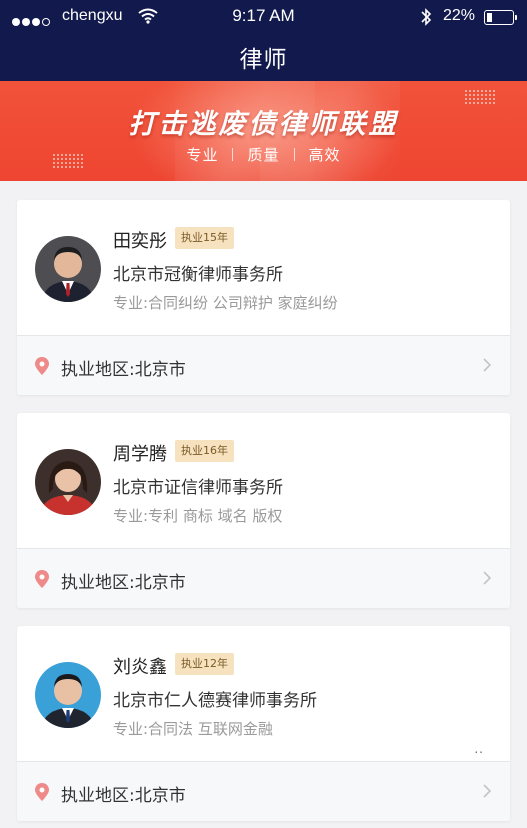 The height and width of the screenshot is (828, 527). What do you see at coordinates (204, 238) in the screenshot?
I see `experience-badge: 执业15年` at bounding box center [204, 238].